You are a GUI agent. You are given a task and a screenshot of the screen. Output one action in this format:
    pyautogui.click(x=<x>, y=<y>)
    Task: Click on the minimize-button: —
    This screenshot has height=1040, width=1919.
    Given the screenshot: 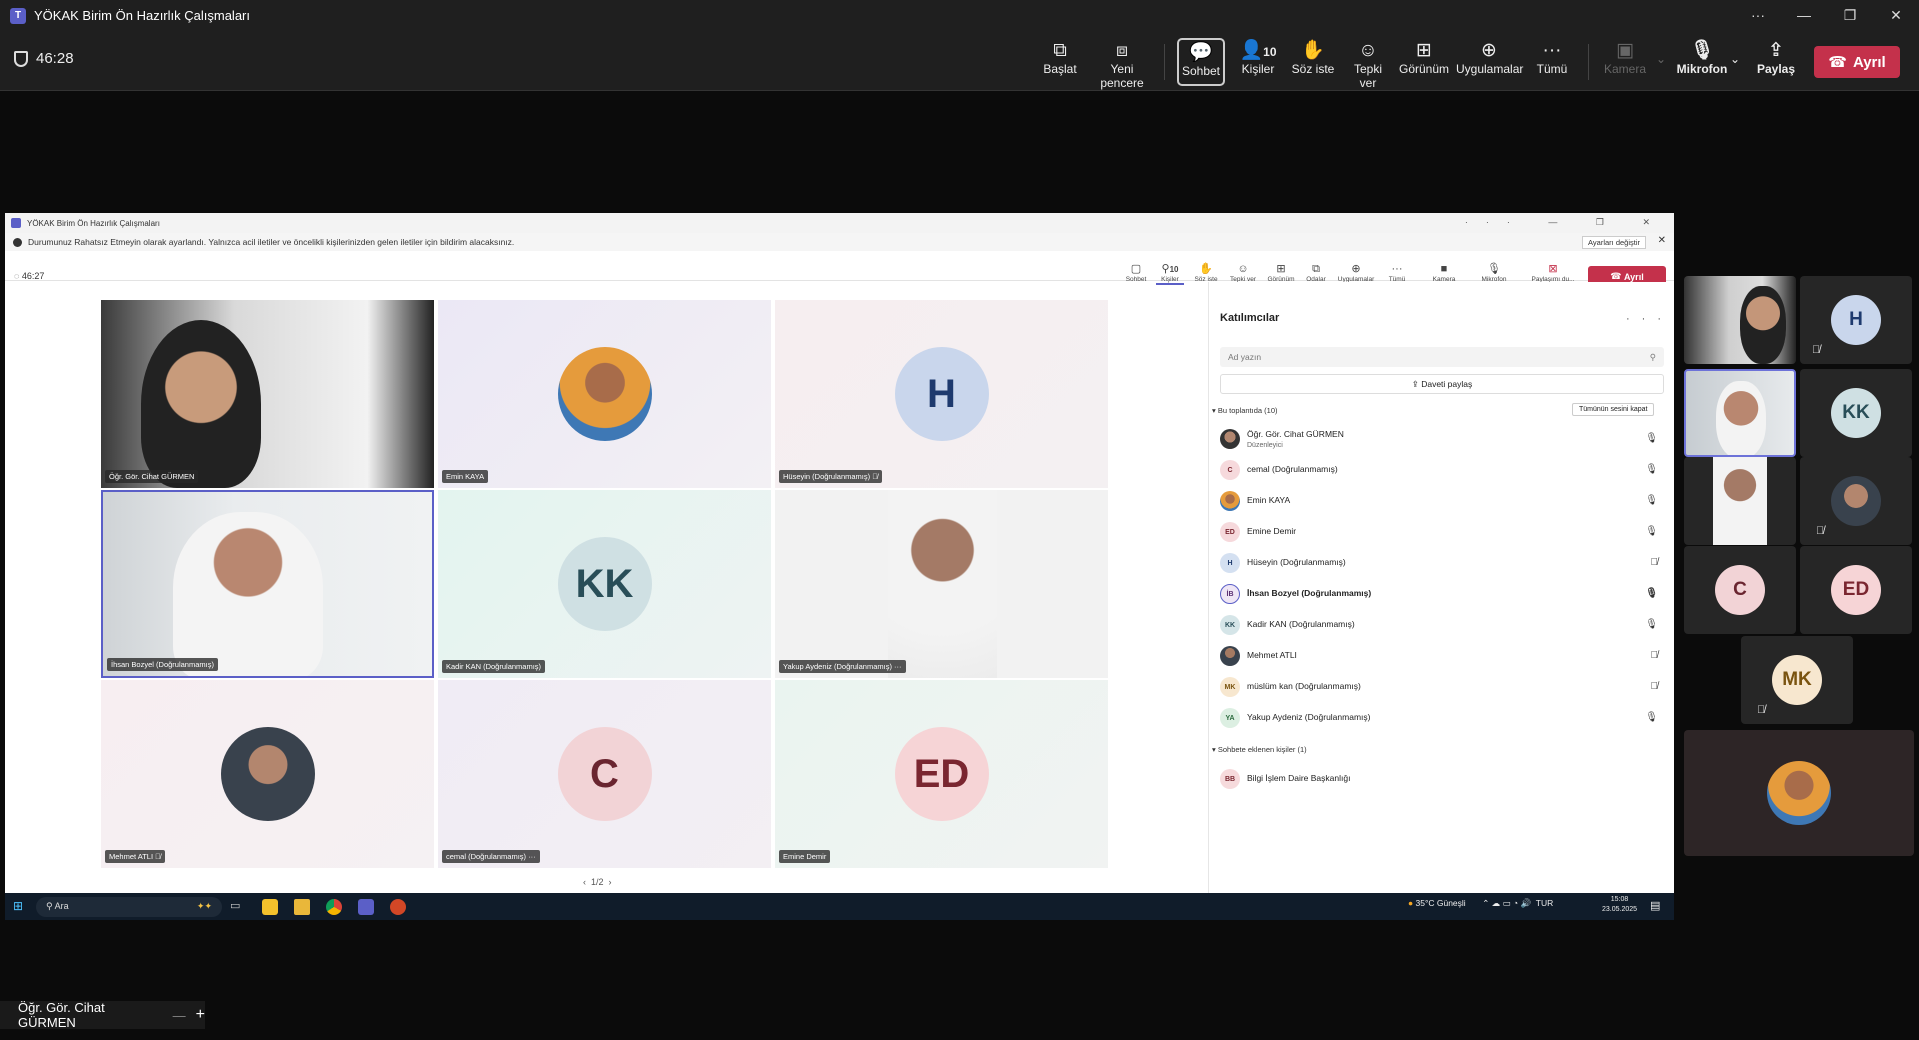 What is the action you would take?
    pyautogui.click(x=1804, y=15)
    